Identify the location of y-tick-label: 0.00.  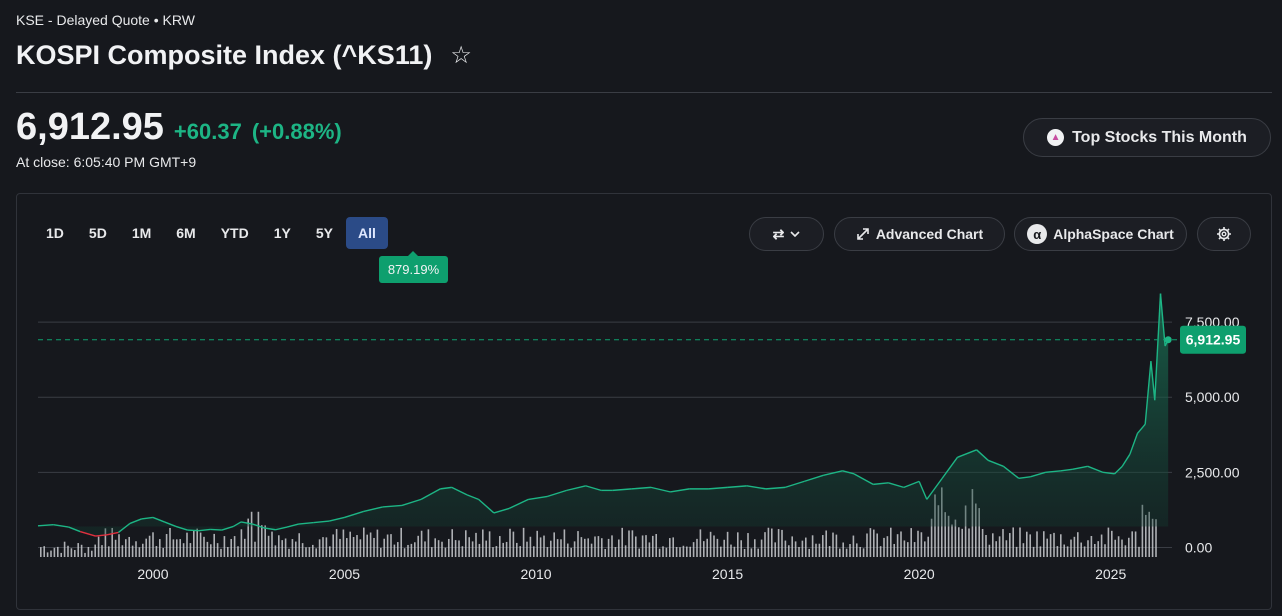
(1198, 547).